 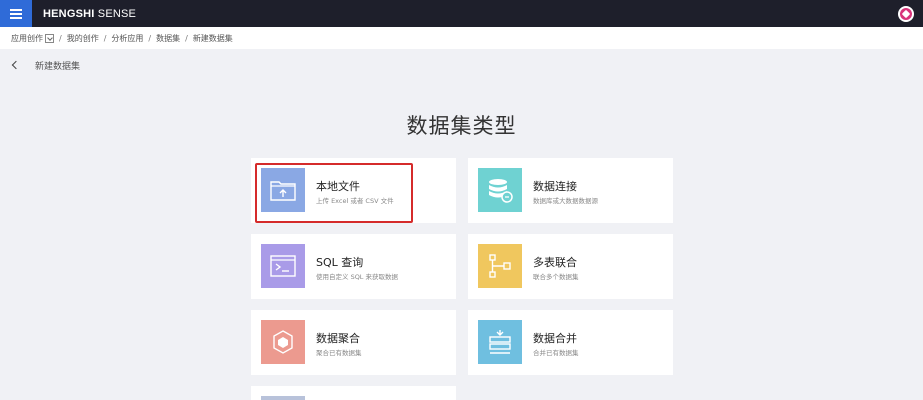 I want to click on brand-light: SENSE, so click(x=115, y=13).